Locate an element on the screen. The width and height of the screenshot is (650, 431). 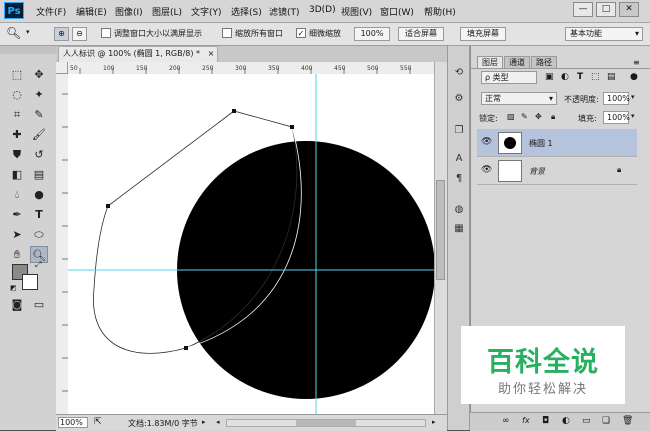
scroll-left-icon: ◂ is located at coordinates (218, 422).